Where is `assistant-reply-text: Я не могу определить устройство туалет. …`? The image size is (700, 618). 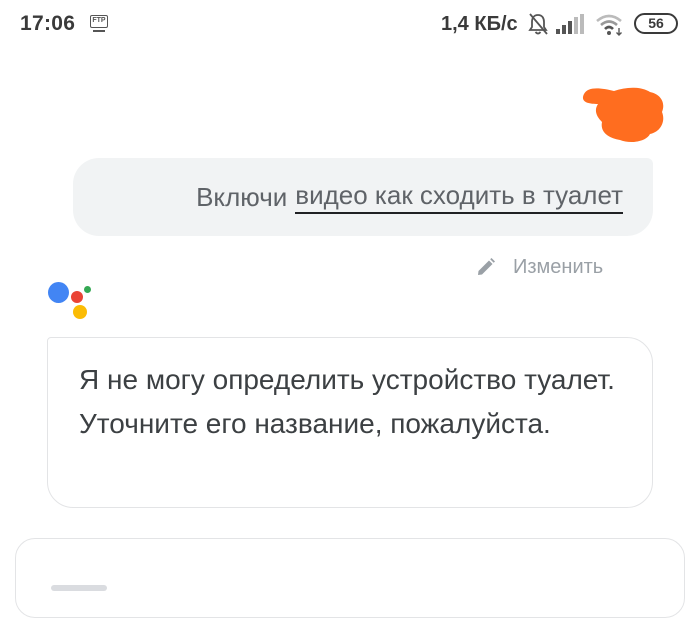
assistant-reply-text: Я не могу определить устройство туалет. … is located at coordinates (347, 401).